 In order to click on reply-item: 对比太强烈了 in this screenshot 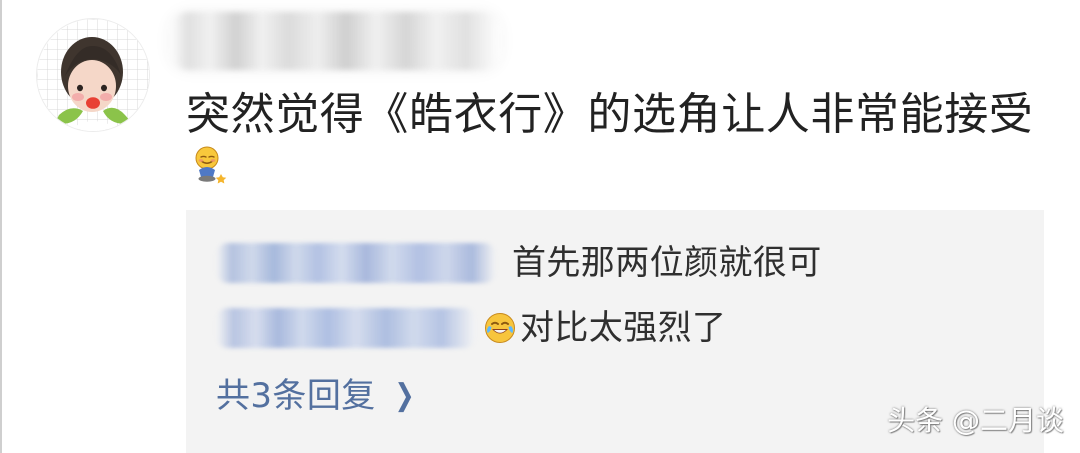, I will do `click(471, 328)`.